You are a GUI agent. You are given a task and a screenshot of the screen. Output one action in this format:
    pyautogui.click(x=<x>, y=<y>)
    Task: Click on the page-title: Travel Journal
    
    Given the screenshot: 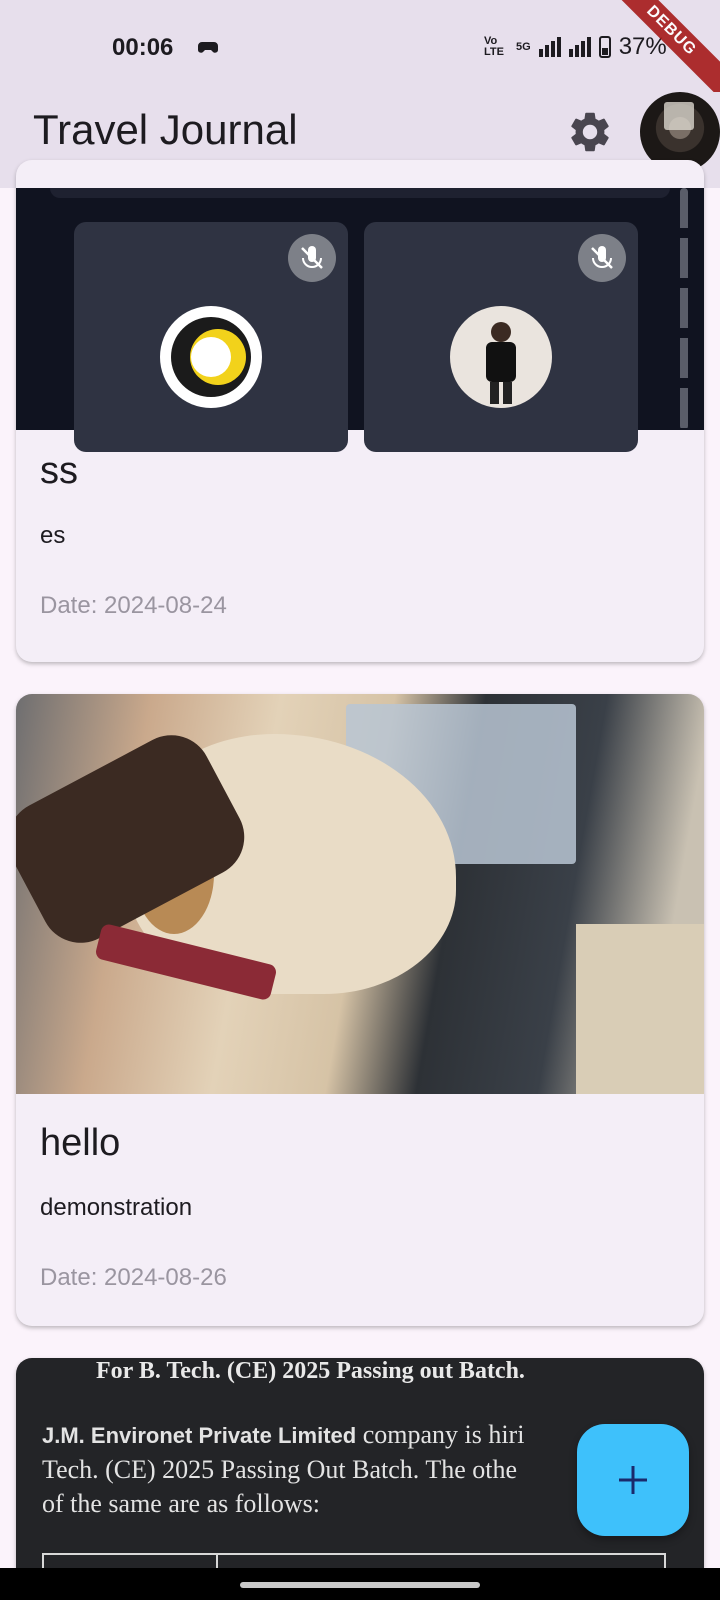 What is the action you would take?
    pyautogui.click(x=165, y=129)
    